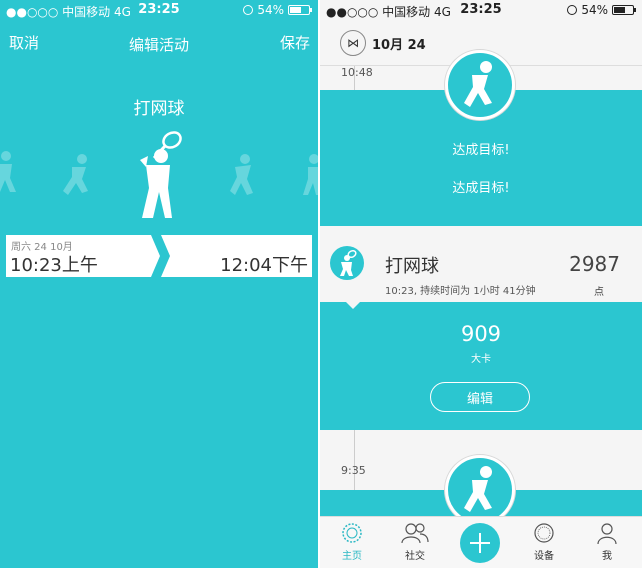 The width and height of the screenshot is (642, 568). Describe the element at coordinates (415, 556) in the screenshot. I see `tab-label: 社交` at that location.